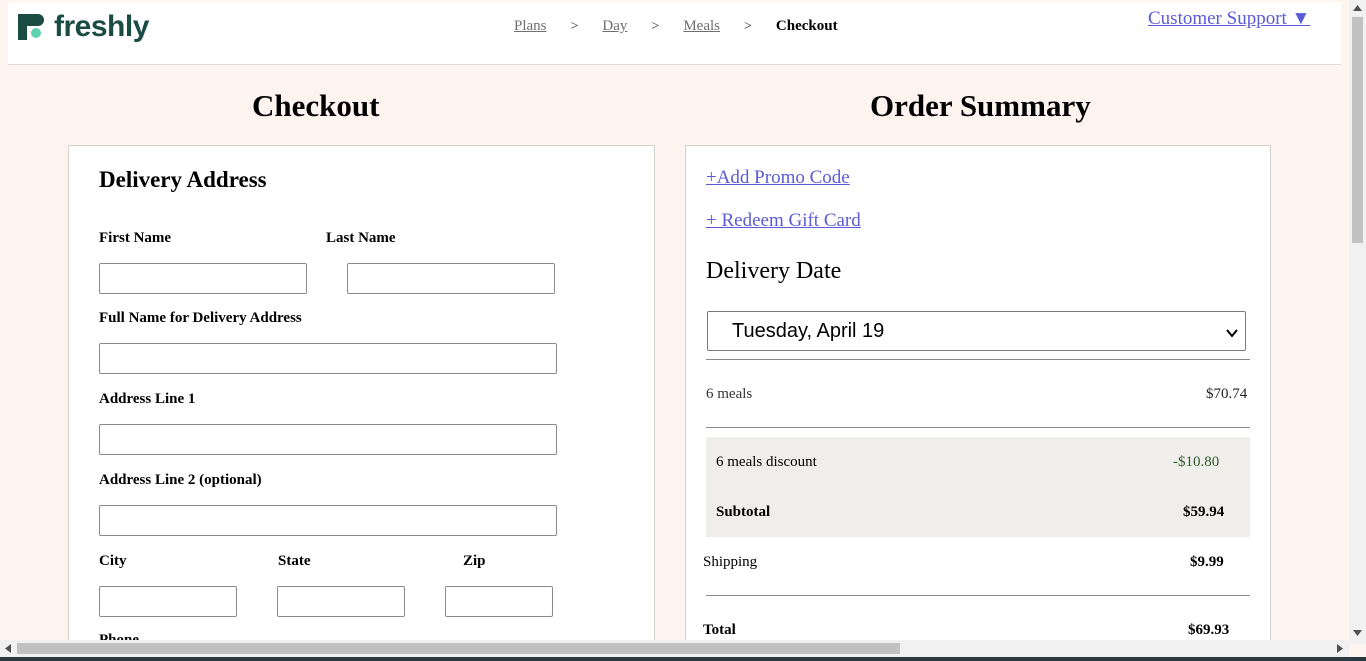 This screenshot has width=1366, height=661. Describe the element at coordinates (1204, 512) in the screenshot. I see `subtotal-value: $59.94` at that location.